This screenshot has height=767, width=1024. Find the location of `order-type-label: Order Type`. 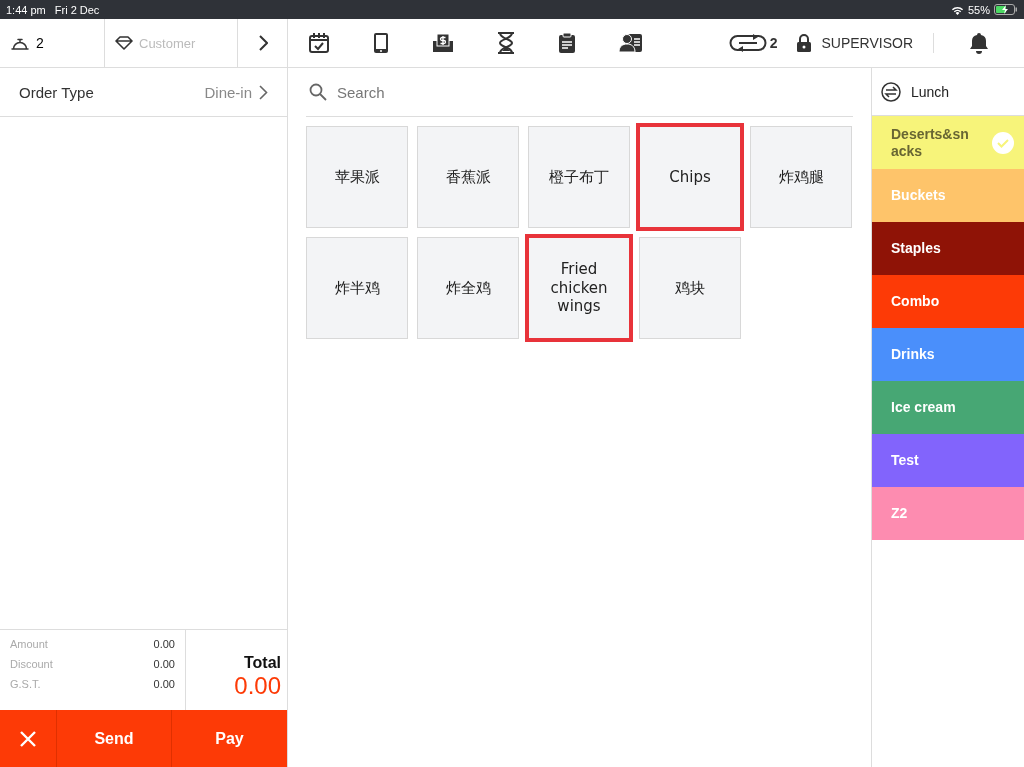

order-type-label: Order Type is located at coordinates (56, 92).